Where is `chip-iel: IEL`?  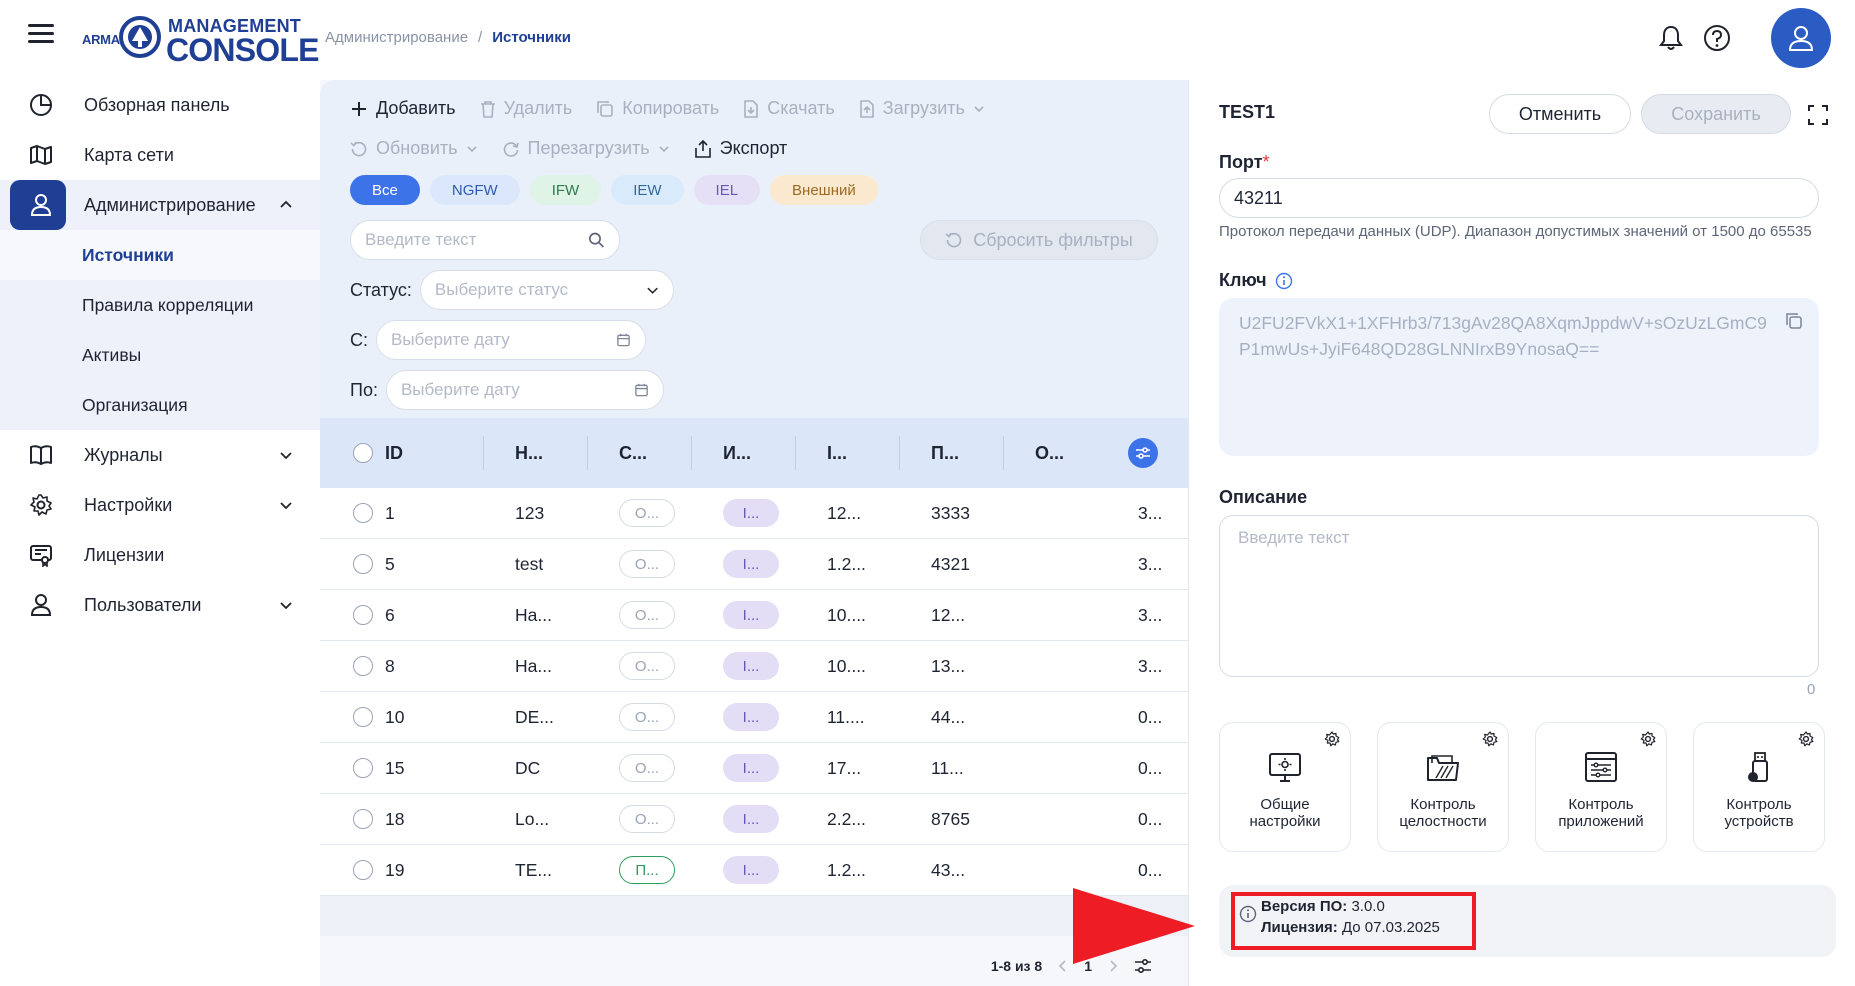 chip-iel: IEL is located at coordinates (727, 190).